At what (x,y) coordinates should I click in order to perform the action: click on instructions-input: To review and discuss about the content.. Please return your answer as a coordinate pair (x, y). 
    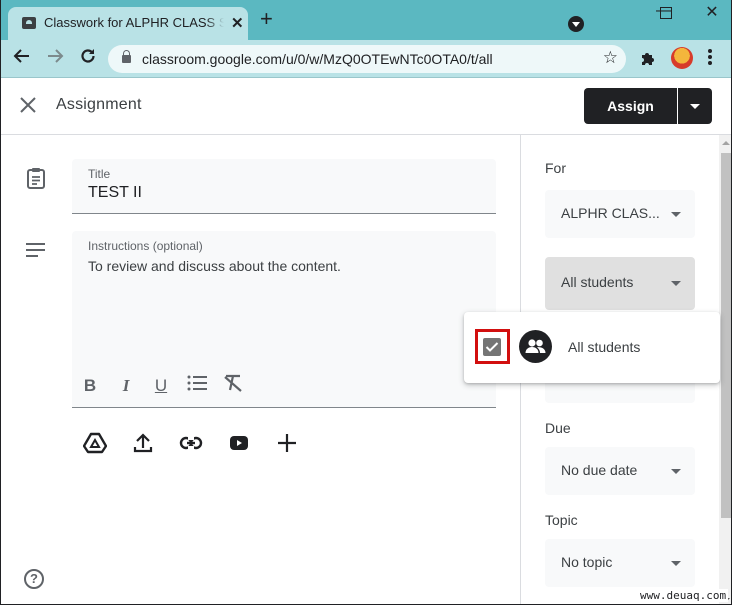
    Looking at the image, I should click on (214, 266).